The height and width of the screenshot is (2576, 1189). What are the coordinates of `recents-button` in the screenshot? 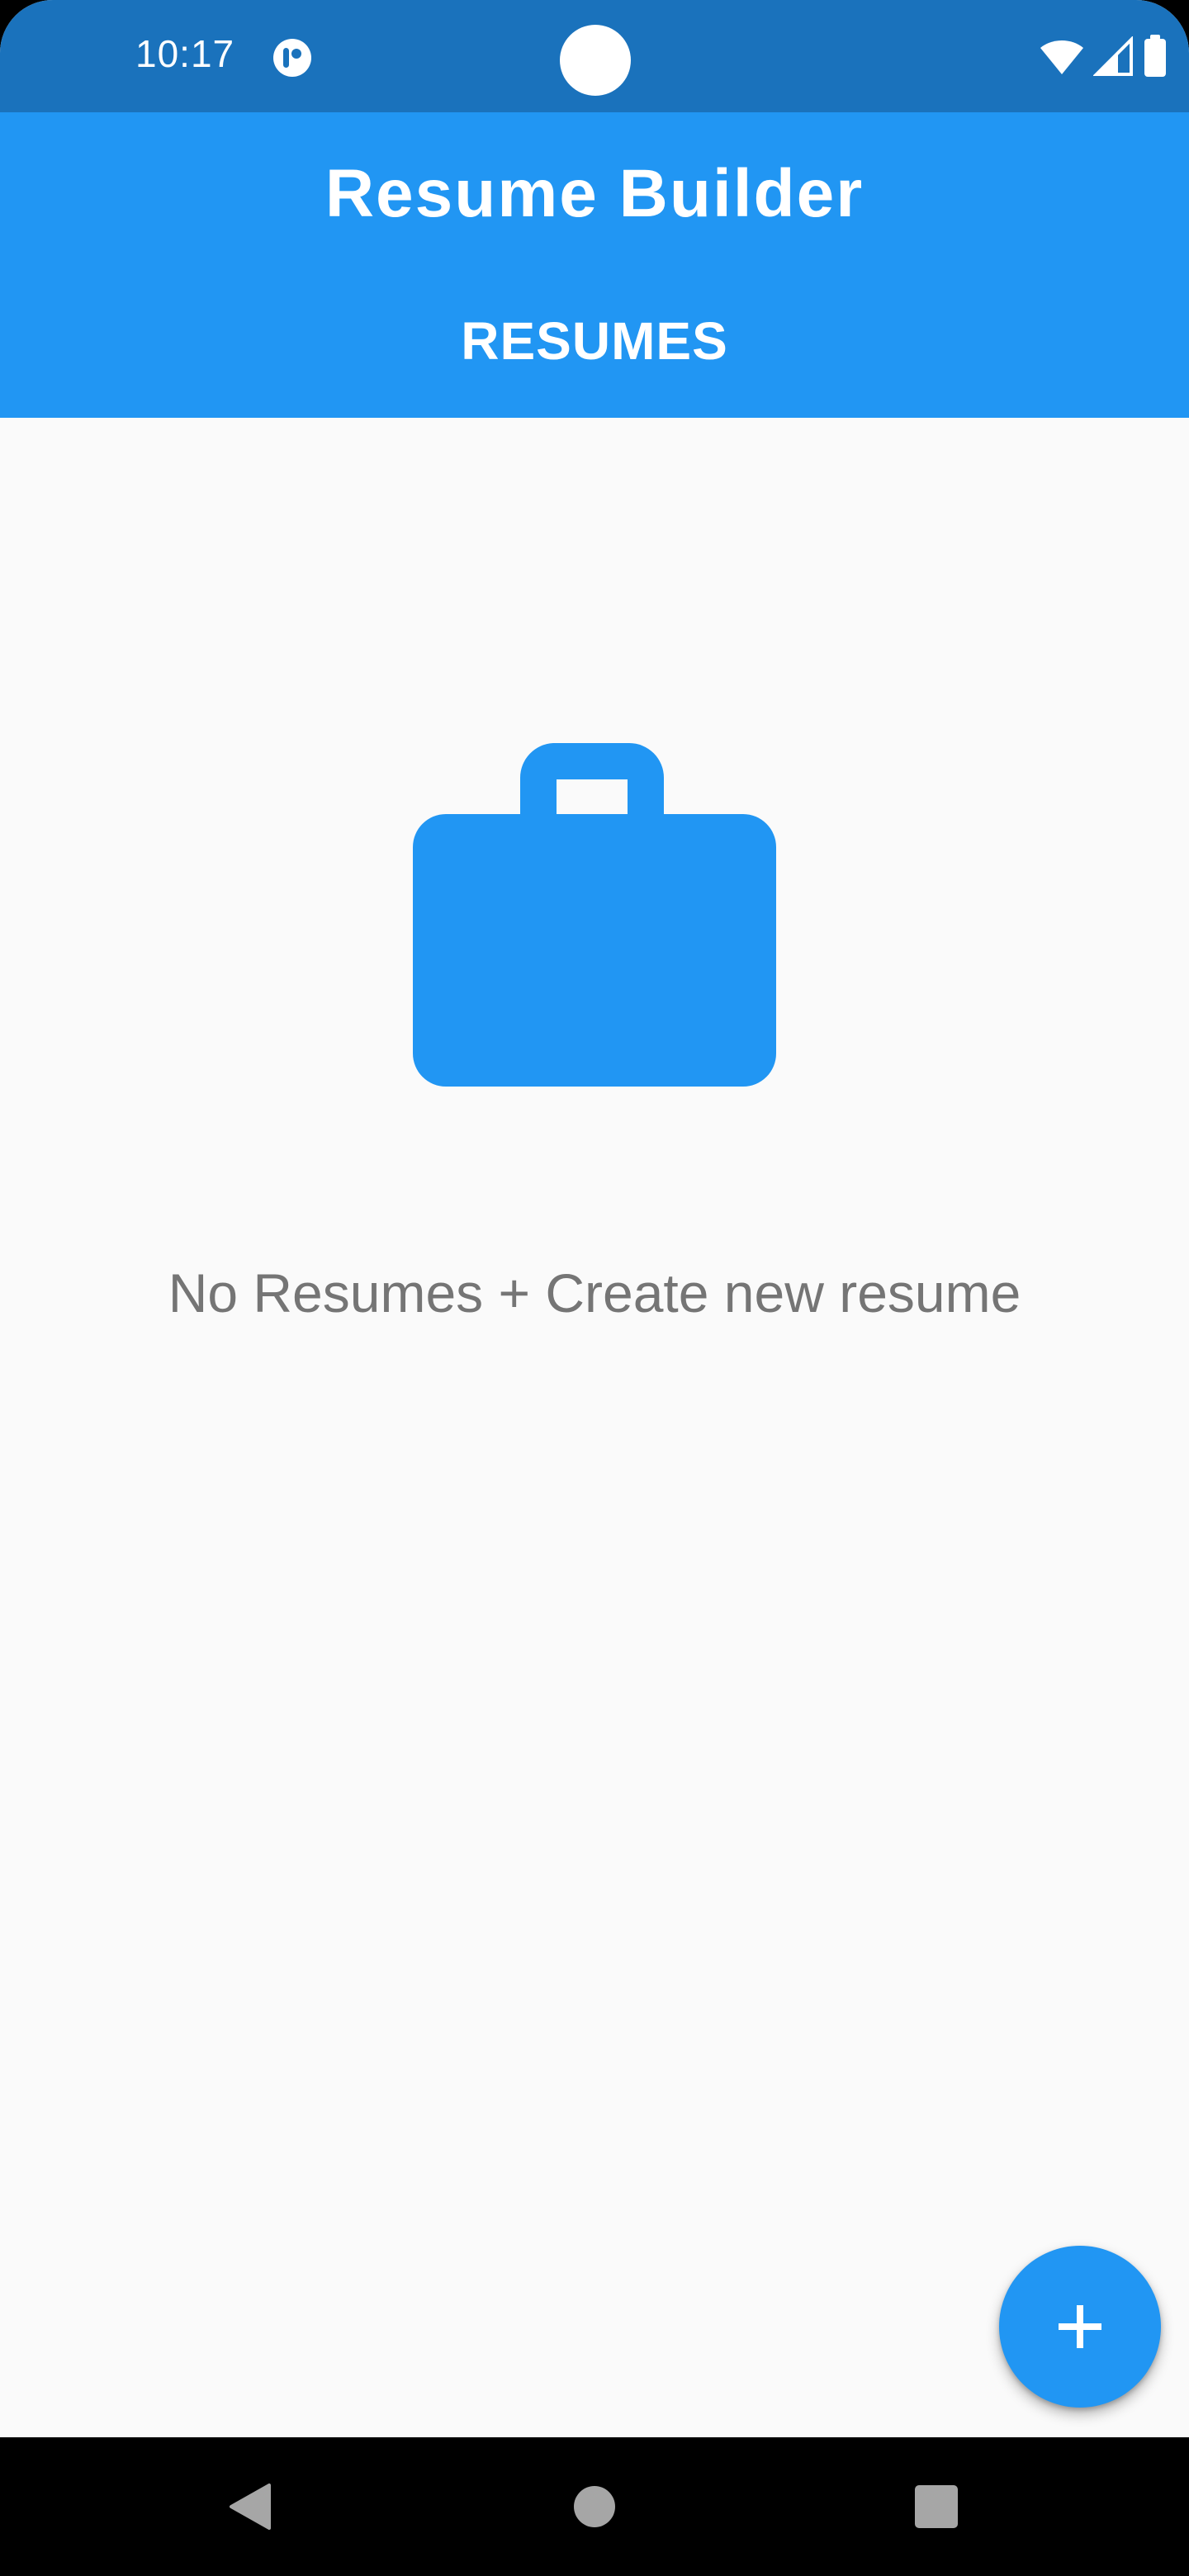 It's located at (936, 2507).